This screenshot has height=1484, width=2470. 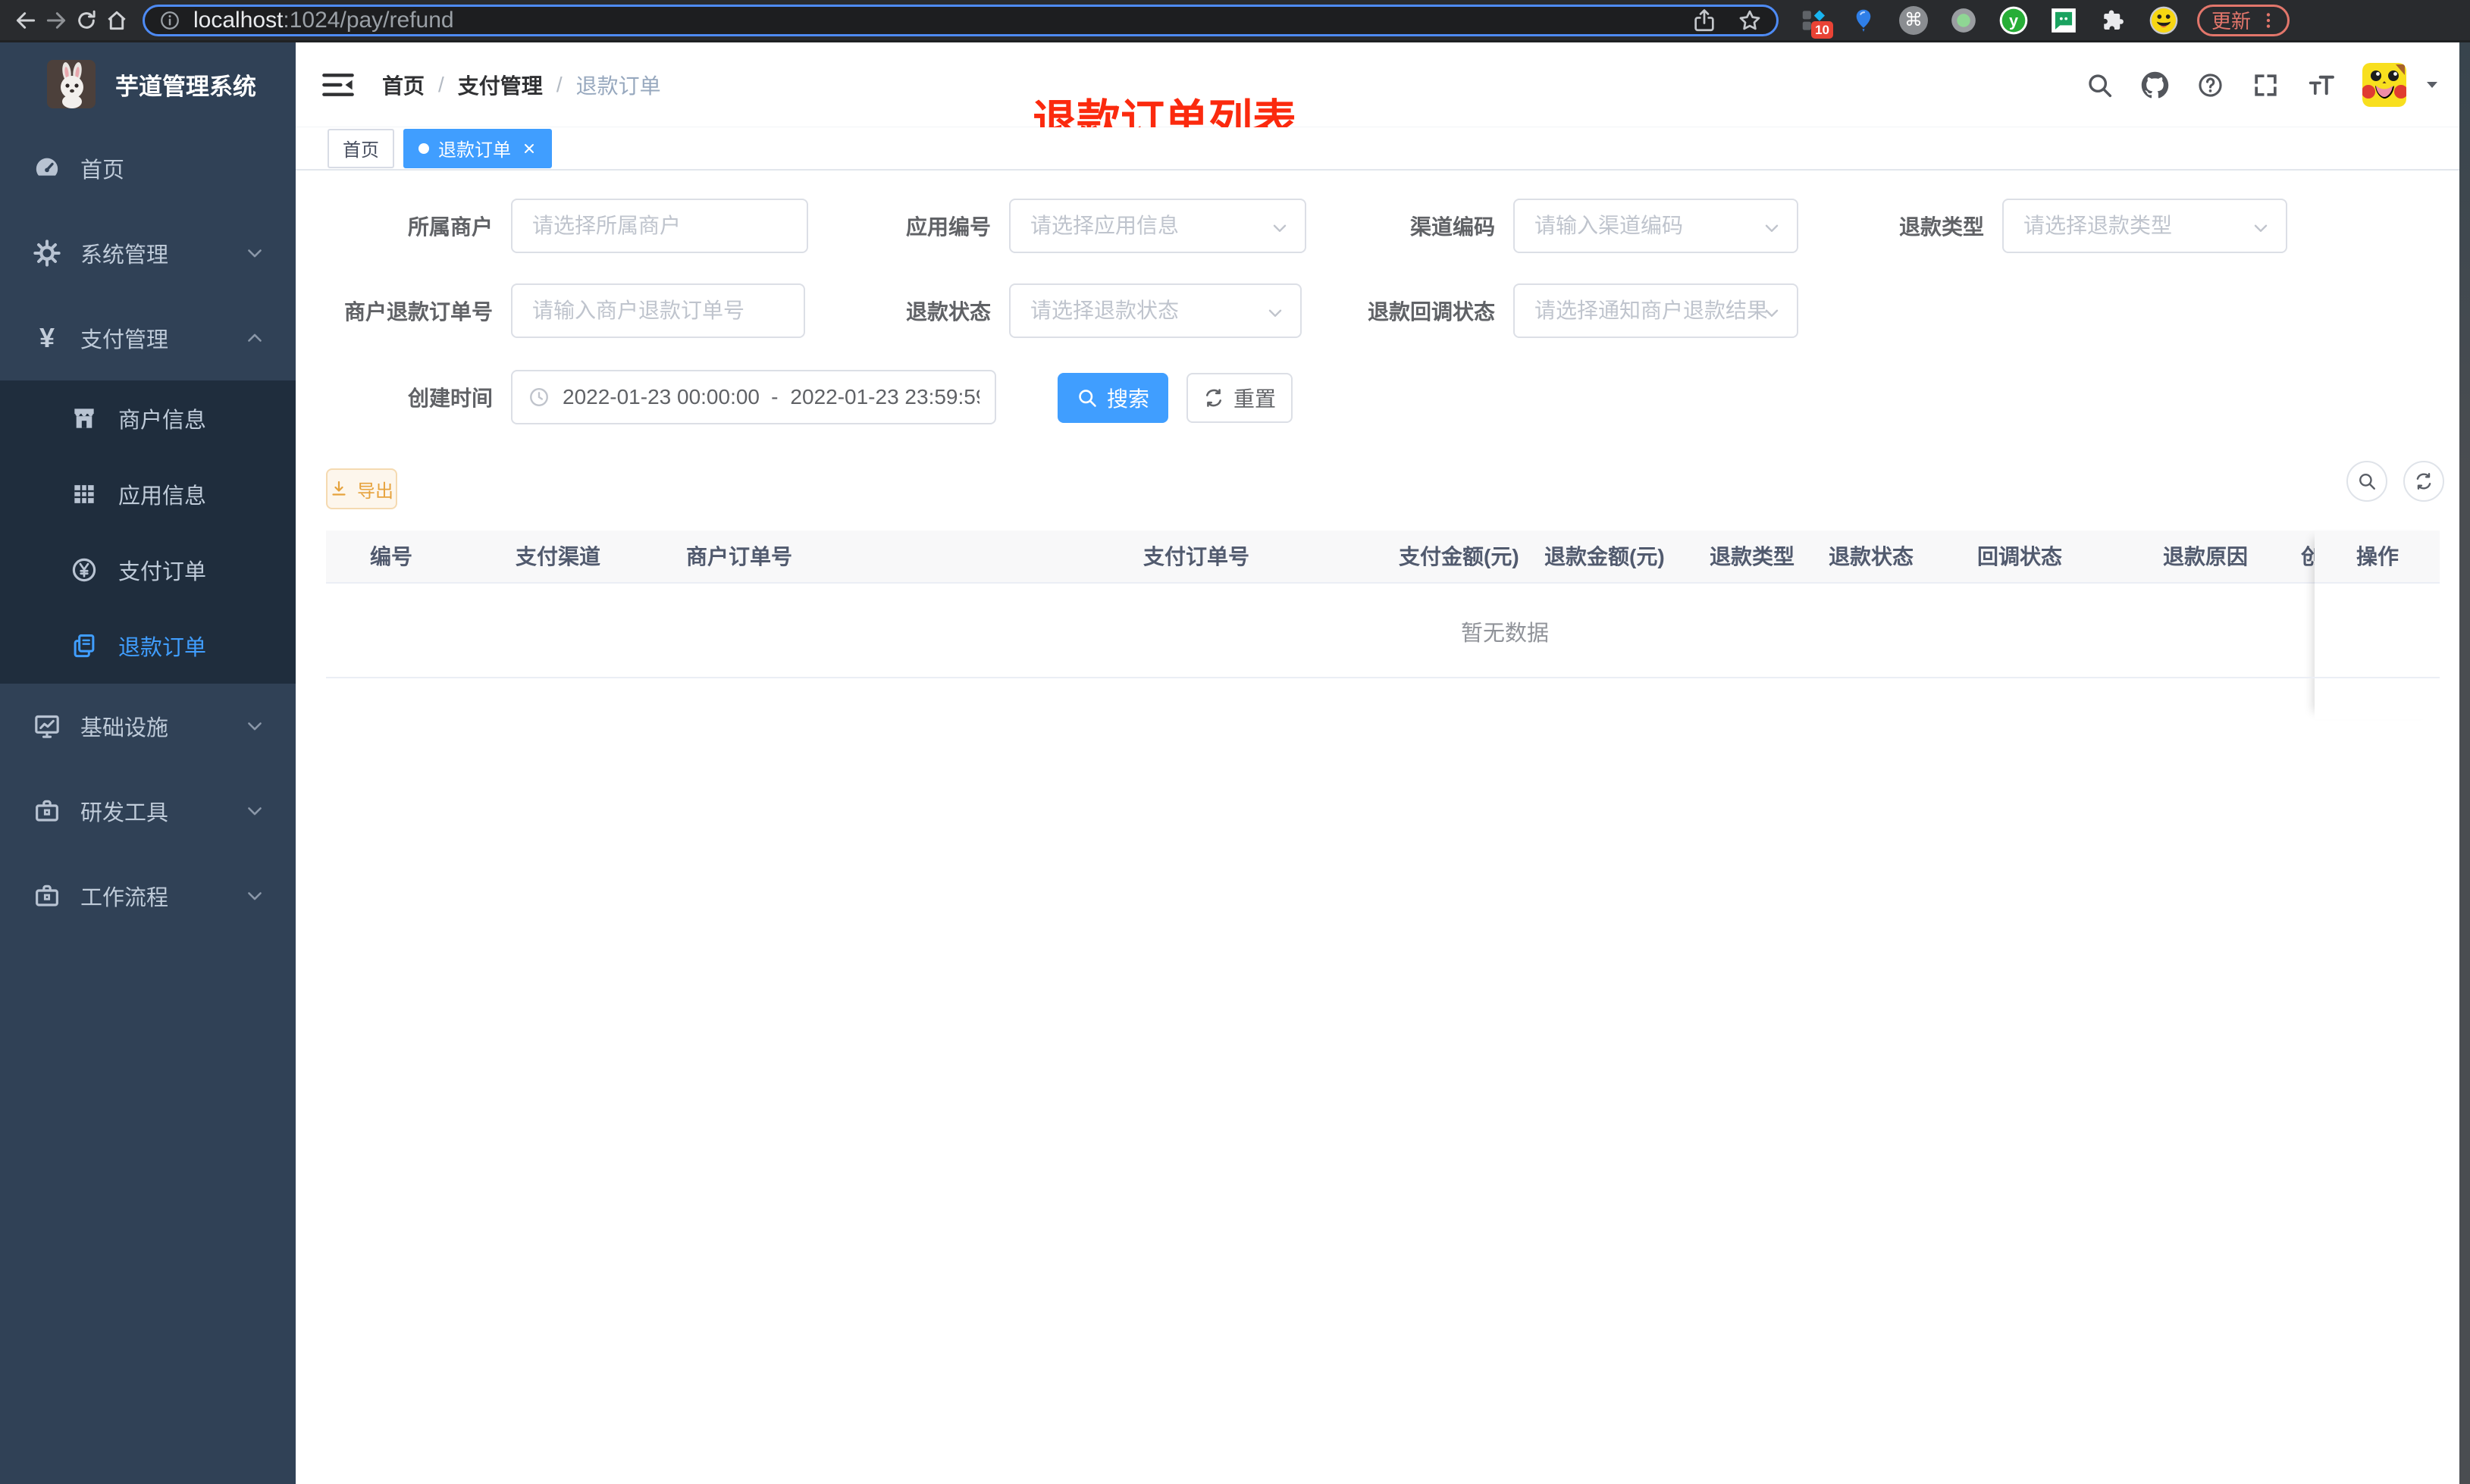 What do you see at coordinates (84, 495) in the screenshot?
I see `grid-icon` at bounding box center [84, 495].